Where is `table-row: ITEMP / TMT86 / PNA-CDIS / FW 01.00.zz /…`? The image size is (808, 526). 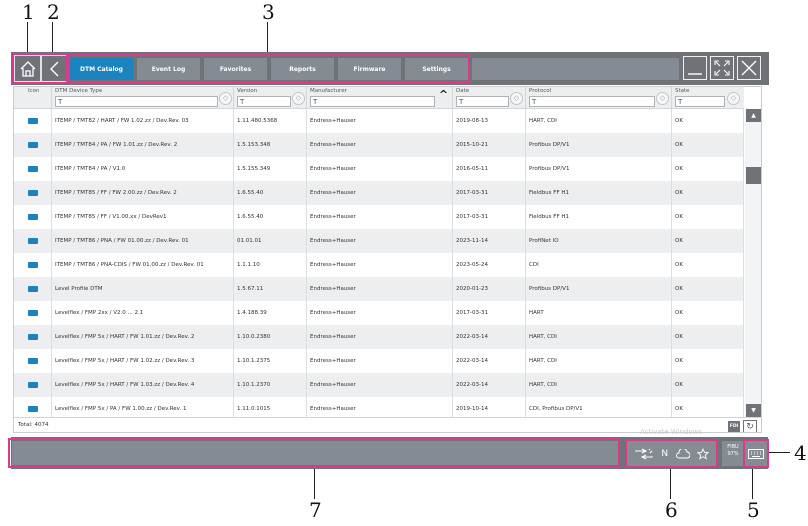 table-row: ITEMP / TMT86 / PNA-CDIS / FW 01.00.zz /… is located at coordinates (379, 265).